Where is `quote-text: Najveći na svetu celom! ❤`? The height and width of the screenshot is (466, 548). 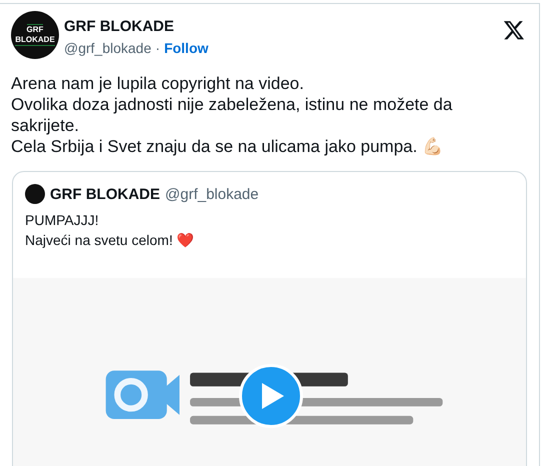 quote-text: Najveći na svetu celom! ❤ is located at coordinates (110, 240).